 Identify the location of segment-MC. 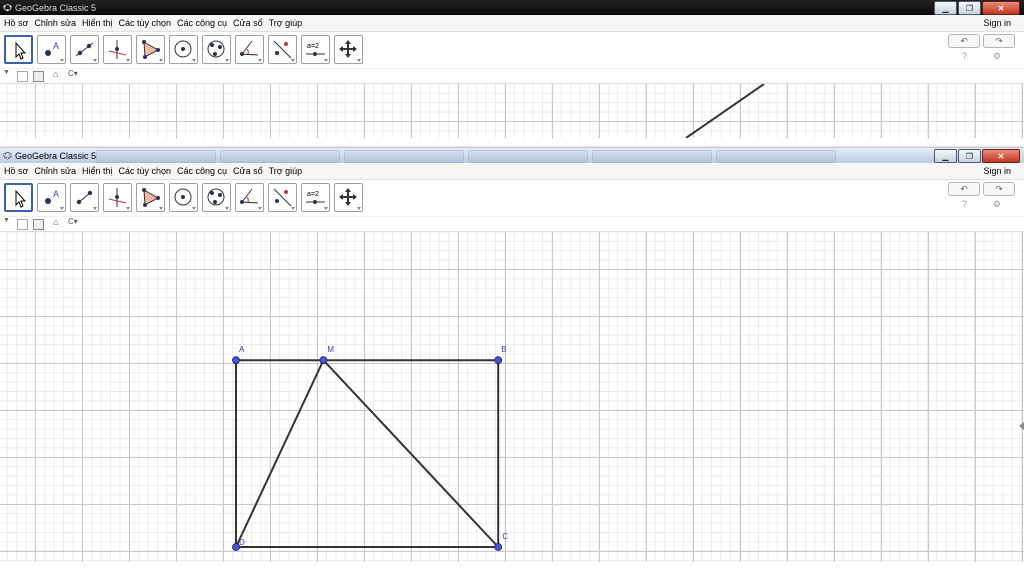
(410, 453).